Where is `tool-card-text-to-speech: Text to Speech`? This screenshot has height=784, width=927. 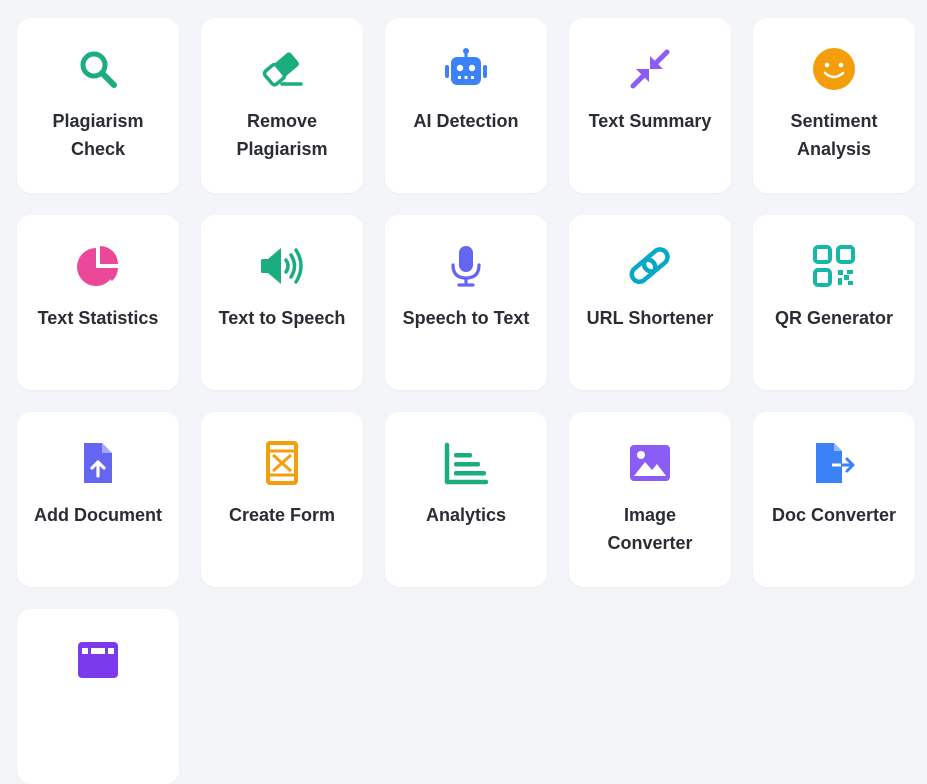
tool-card-text-to-speech: Text to Speech is located at coordinates (282, 302).